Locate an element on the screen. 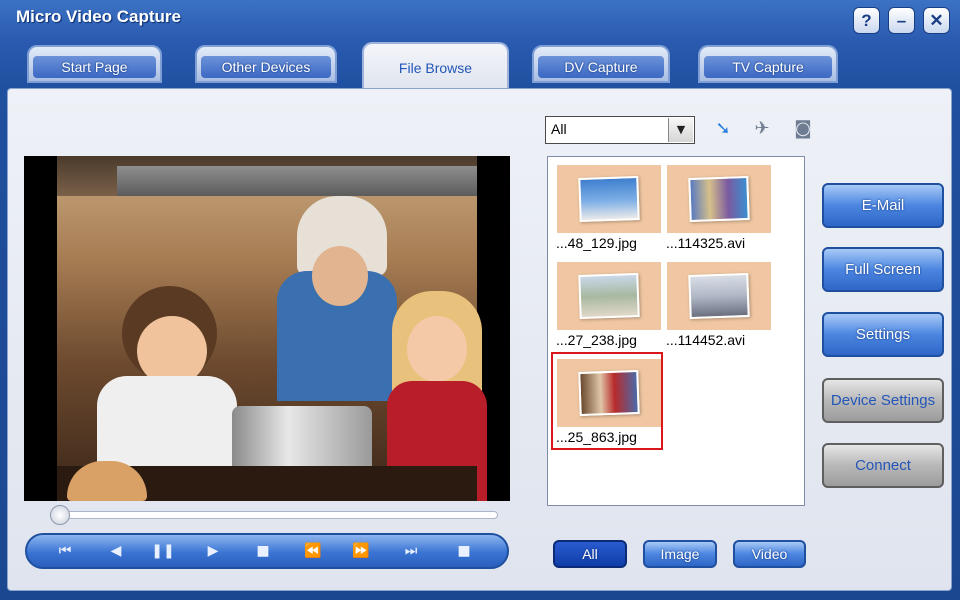 Image resolution: width=960 pixels, height=600 pixels. tab-label: DV Capture is located at coordinates (601, 67).